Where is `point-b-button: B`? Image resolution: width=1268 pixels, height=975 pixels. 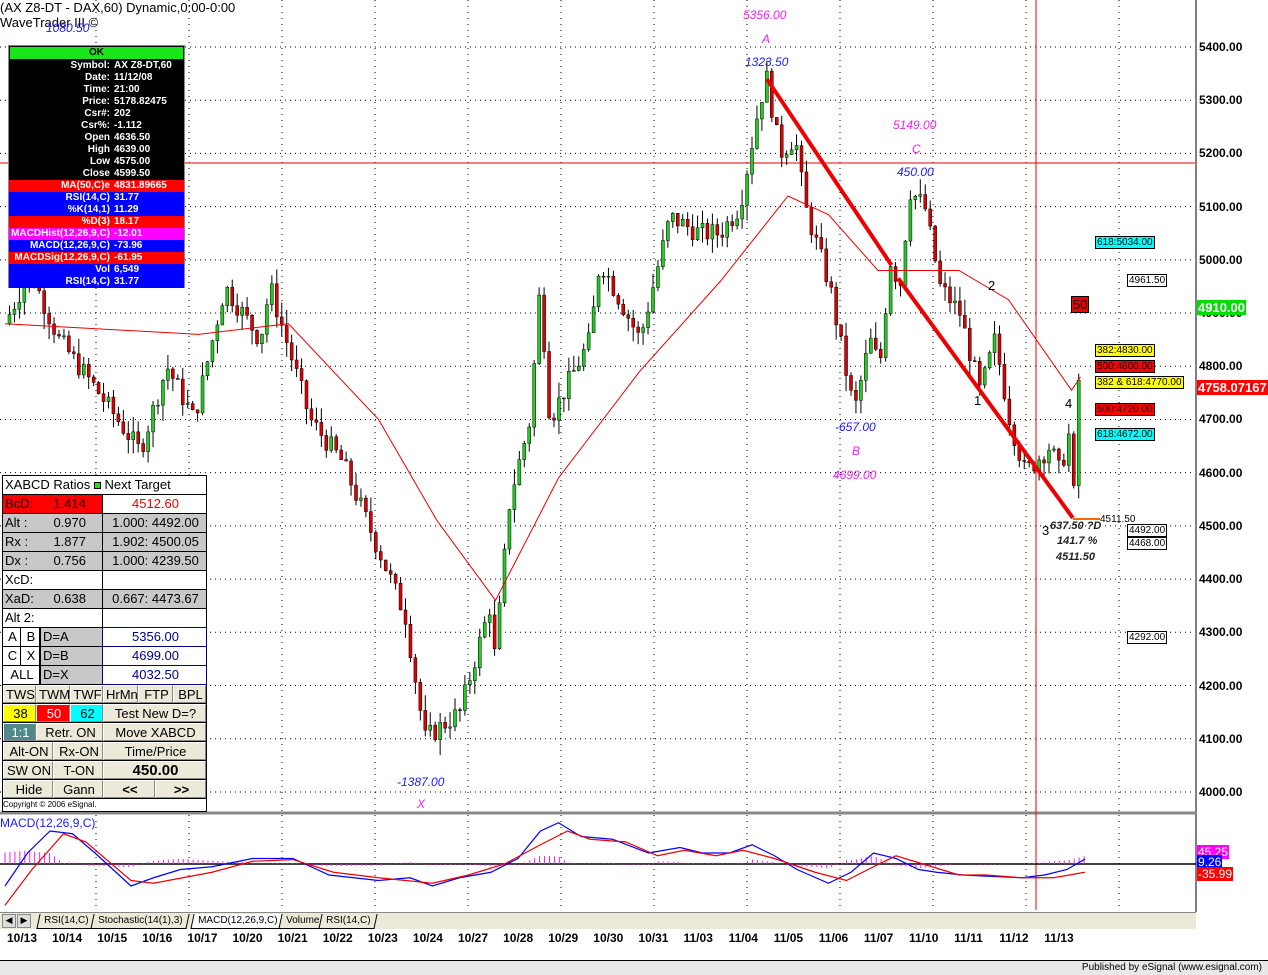
point-b-button: B is located at coordinates (31, 637).